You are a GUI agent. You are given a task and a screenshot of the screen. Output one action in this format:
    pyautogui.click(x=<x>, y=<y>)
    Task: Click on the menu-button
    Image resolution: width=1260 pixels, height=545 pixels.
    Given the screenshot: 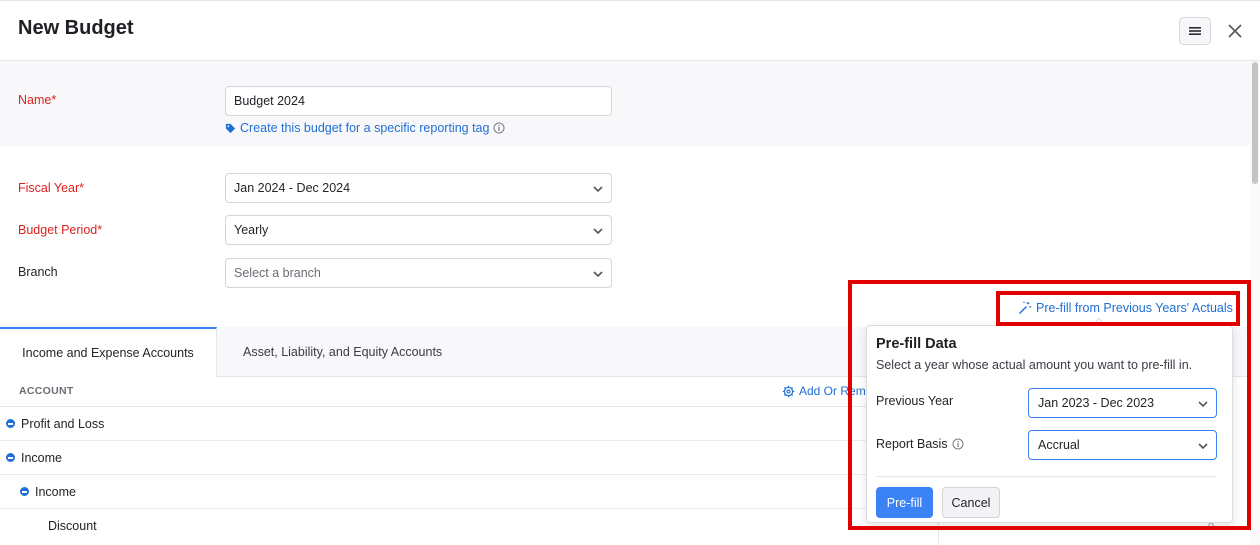 What is the action you would take?
    pyautogui.click(x=1195, y=31)
    